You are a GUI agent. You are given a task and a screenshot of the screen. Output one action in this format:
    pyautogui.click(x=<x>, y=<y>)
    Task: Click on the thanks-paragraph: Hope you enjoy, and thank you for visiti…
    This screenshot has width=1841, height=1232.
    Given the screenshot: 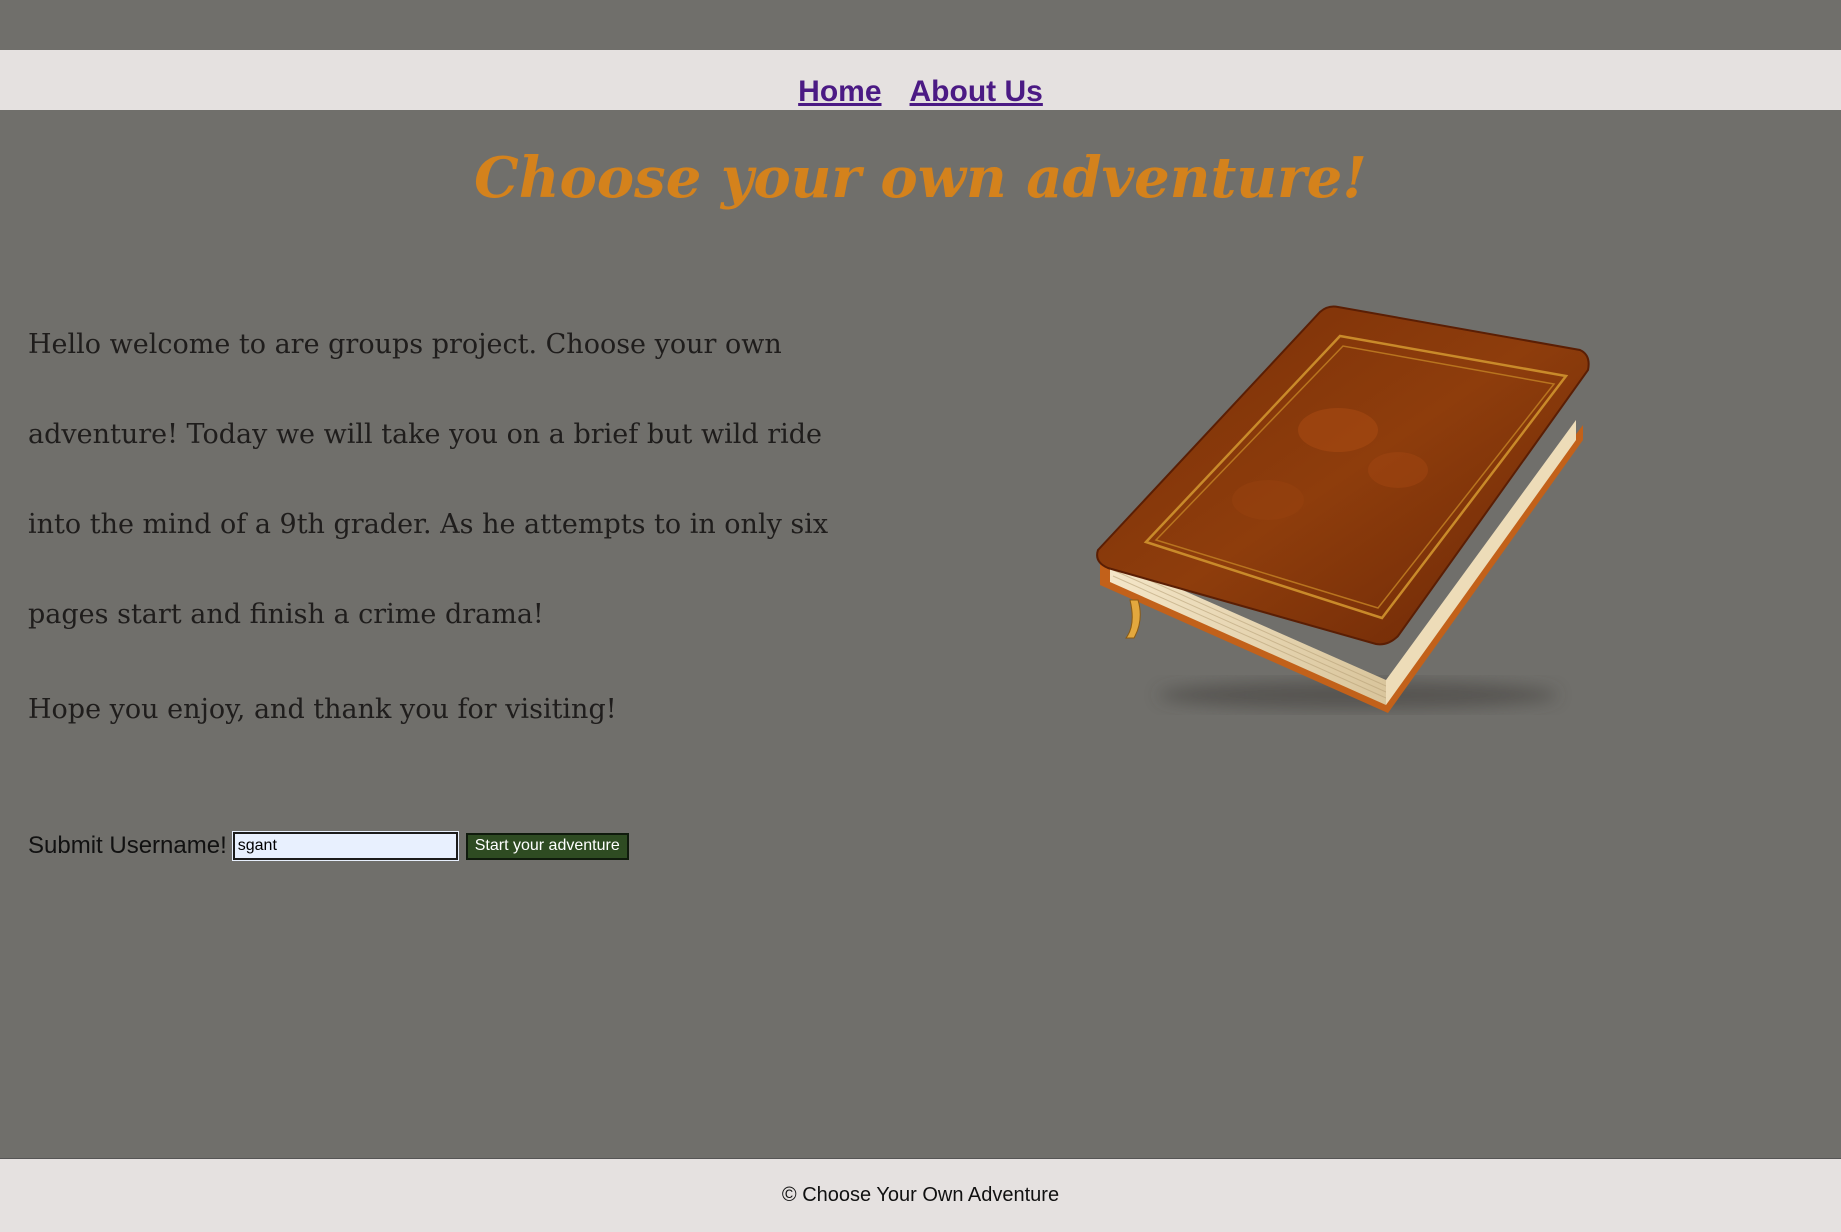 What is the action you would take?
    pyautogui.click(x=322, y=709)
    